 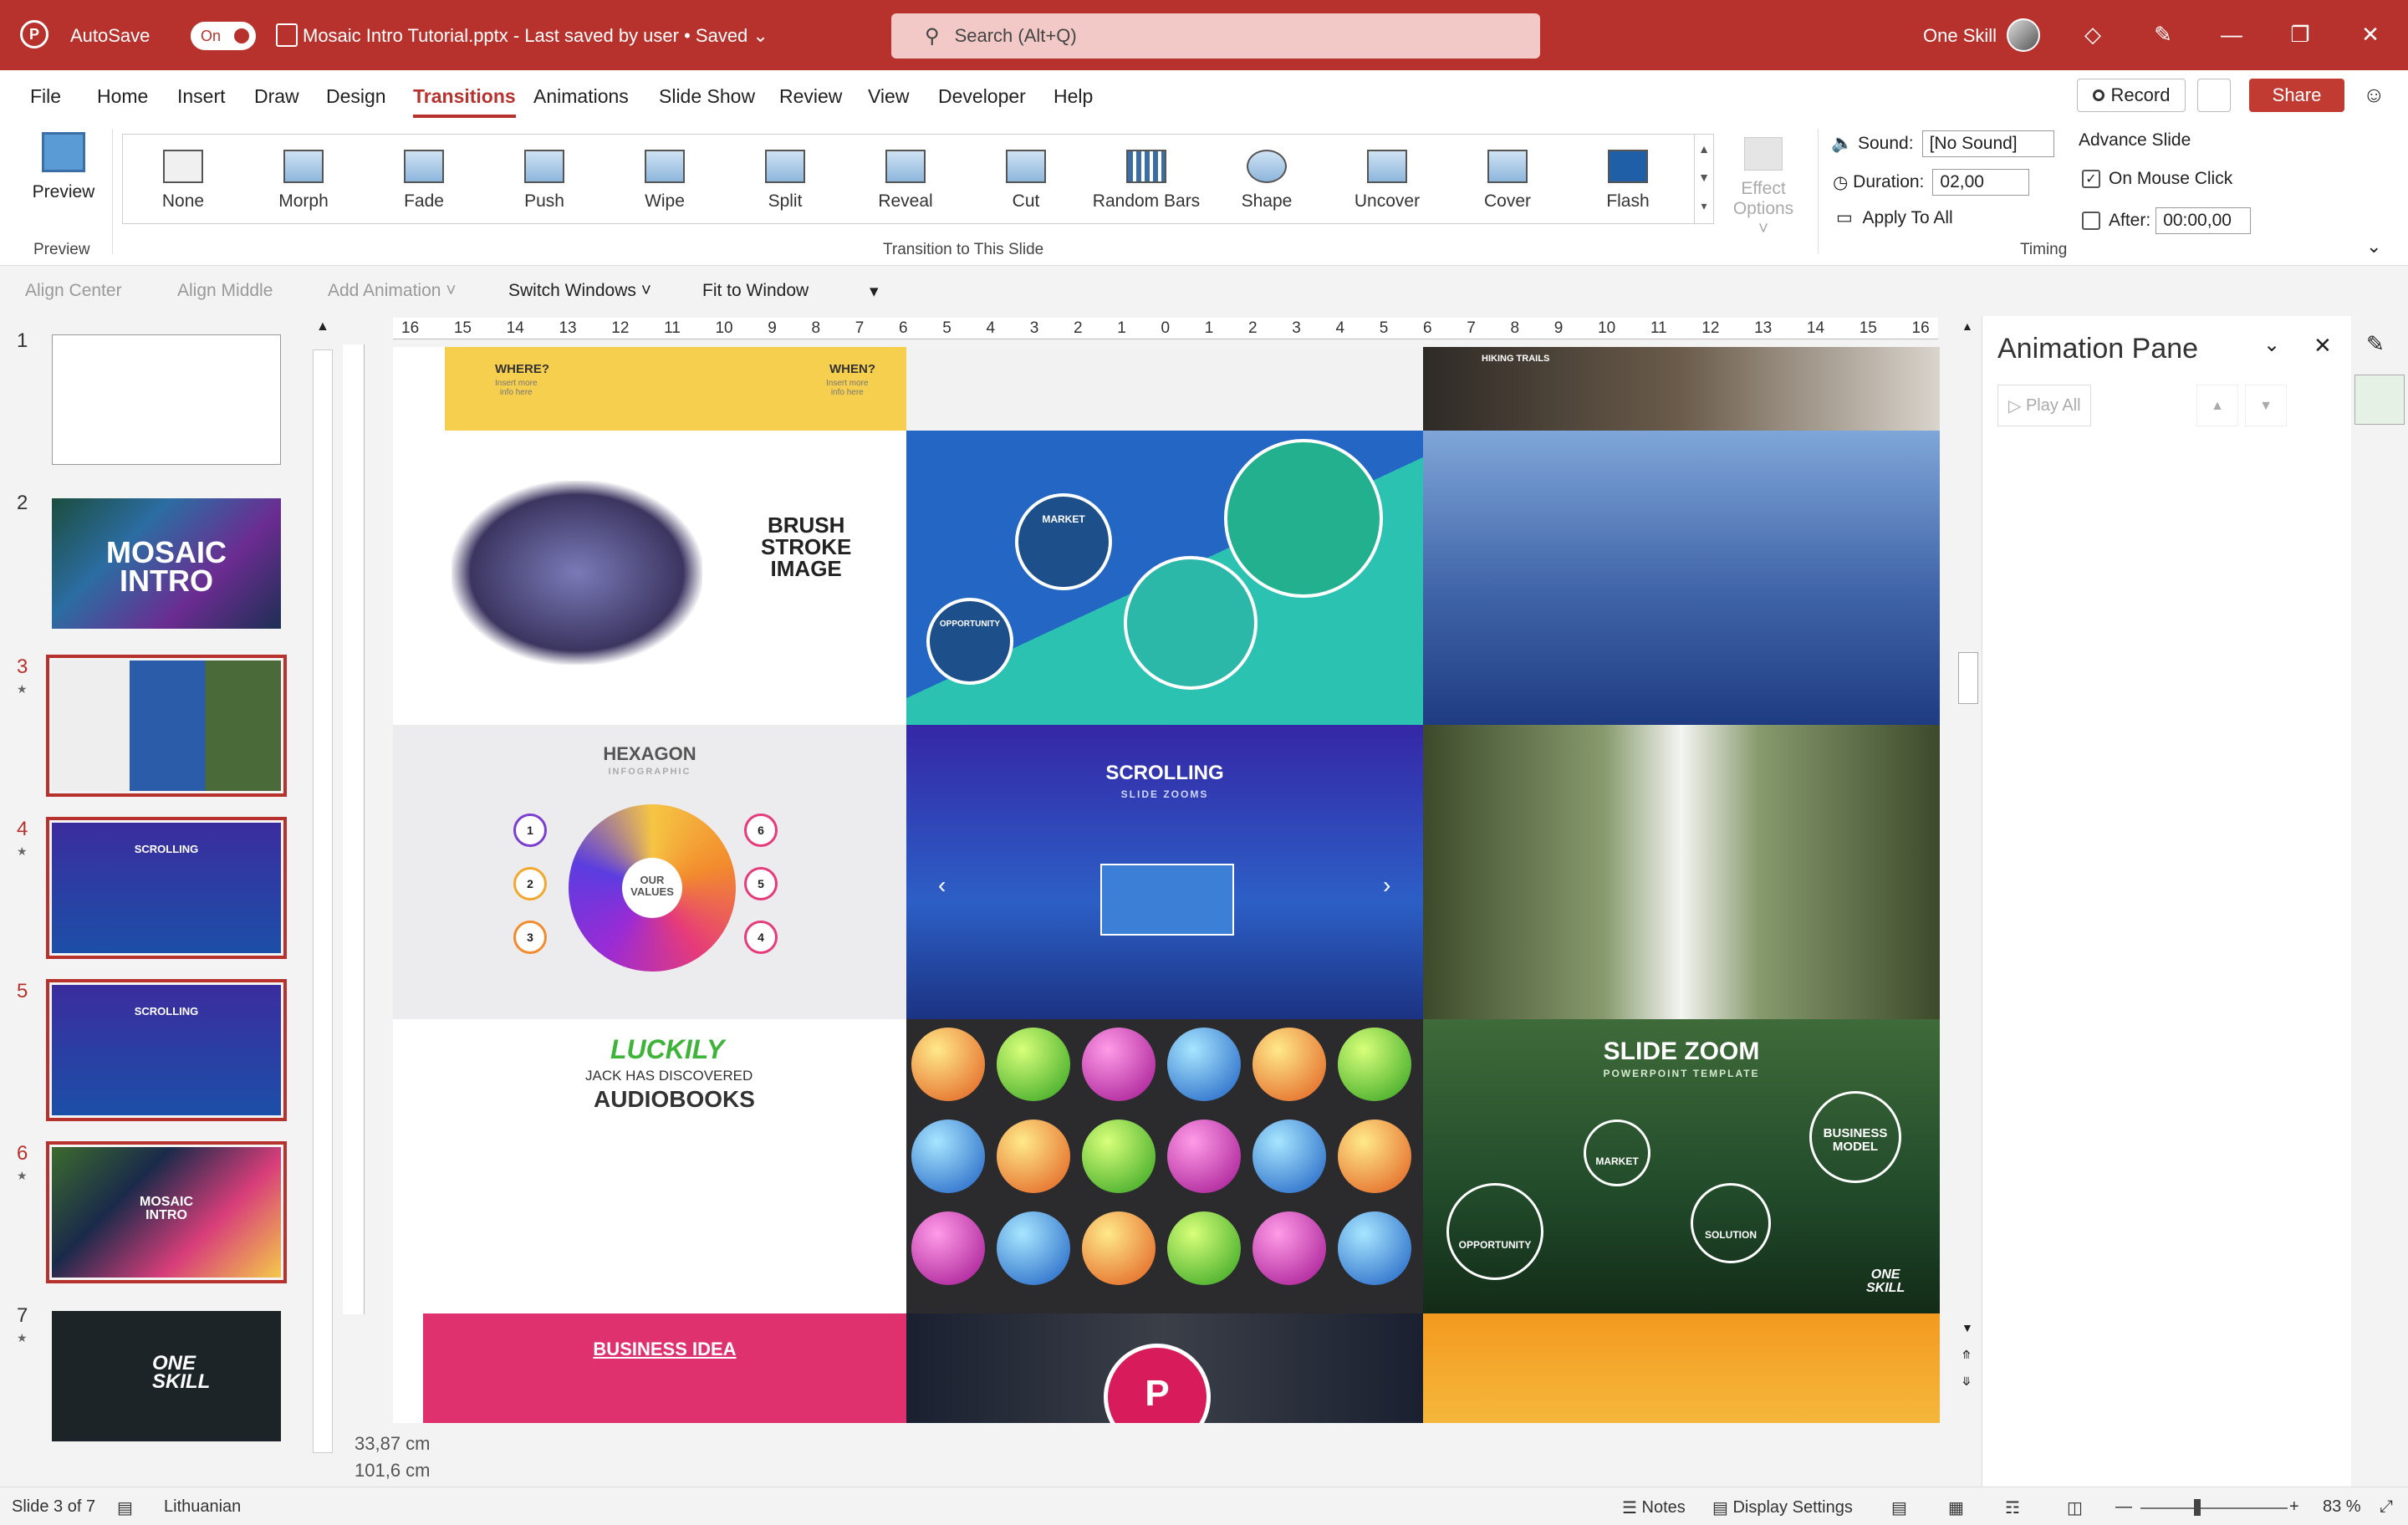 I want to click on gallery-scroll: ▲ ▼ ▾, so click(x=1704, y=179).